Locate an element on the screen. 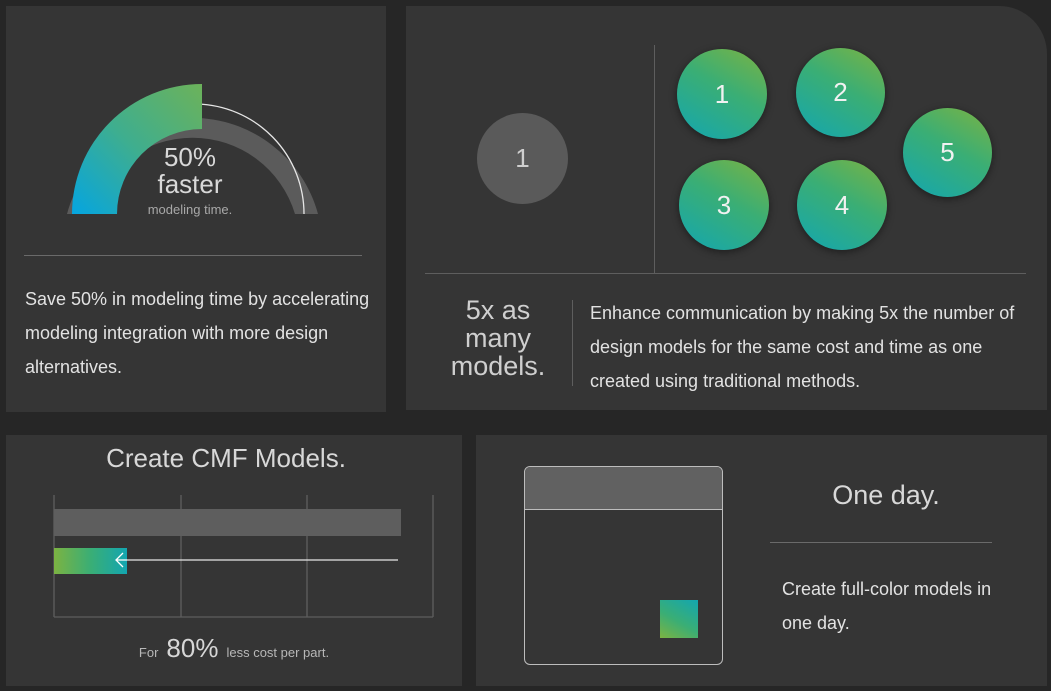 Image resolution: width=1051 pixels, height=691 pixels. model-circle: 5 is located at coordinates (947, 152).